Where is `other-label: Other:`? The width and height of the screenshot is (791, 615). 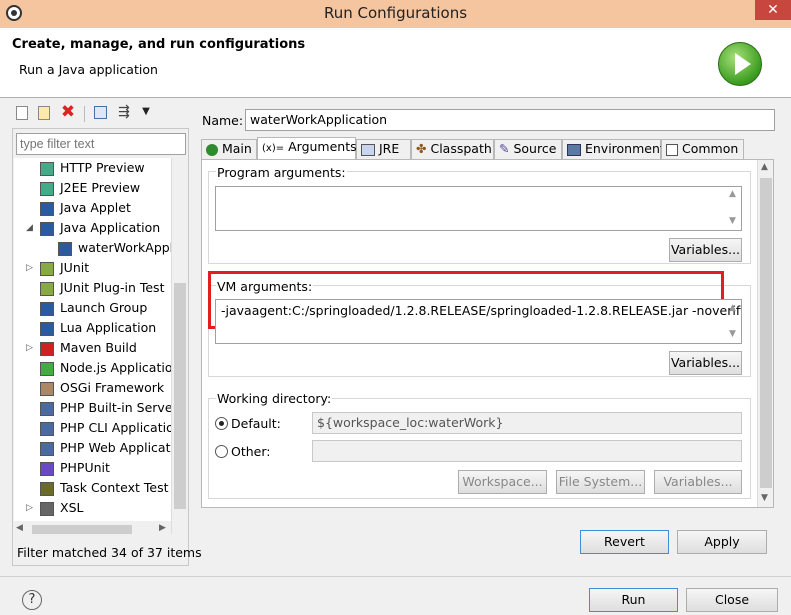 other-label: Other: is located at coordinates (250, 451).